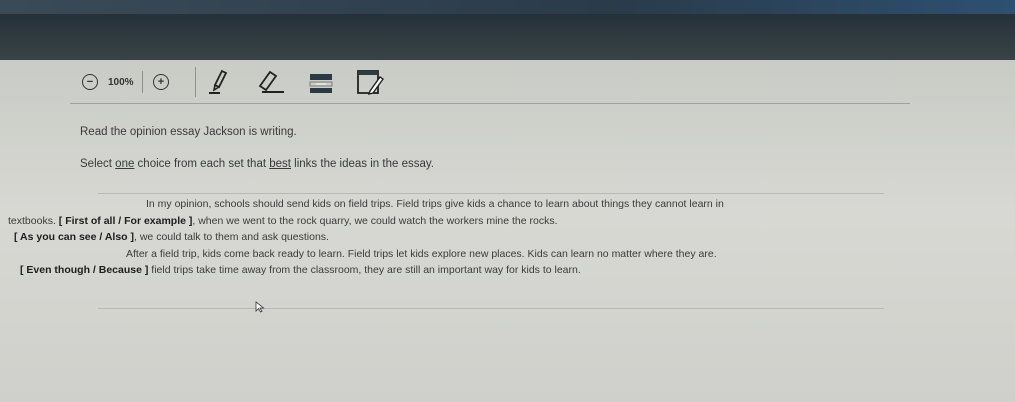  Describe the element at coordinates (202, 164) in the screenshot. I see `instruction-text: choice from each set that` at that location.